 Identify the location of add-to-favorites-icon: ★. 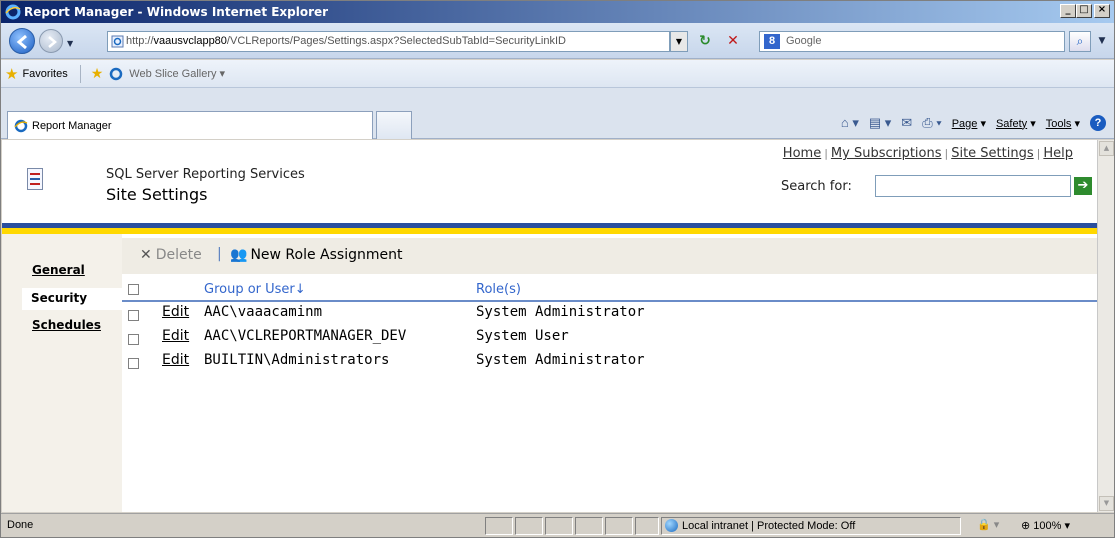
(97, 73).